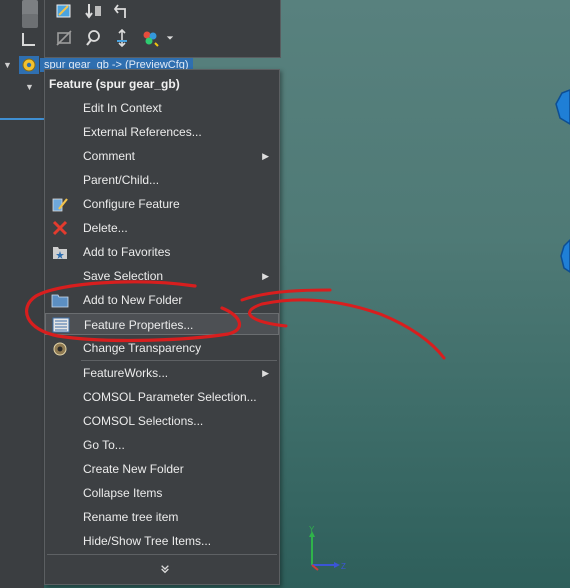 This screenshot has height=588, width=570. I want to click on normal-to-icon, so click(122, 38).